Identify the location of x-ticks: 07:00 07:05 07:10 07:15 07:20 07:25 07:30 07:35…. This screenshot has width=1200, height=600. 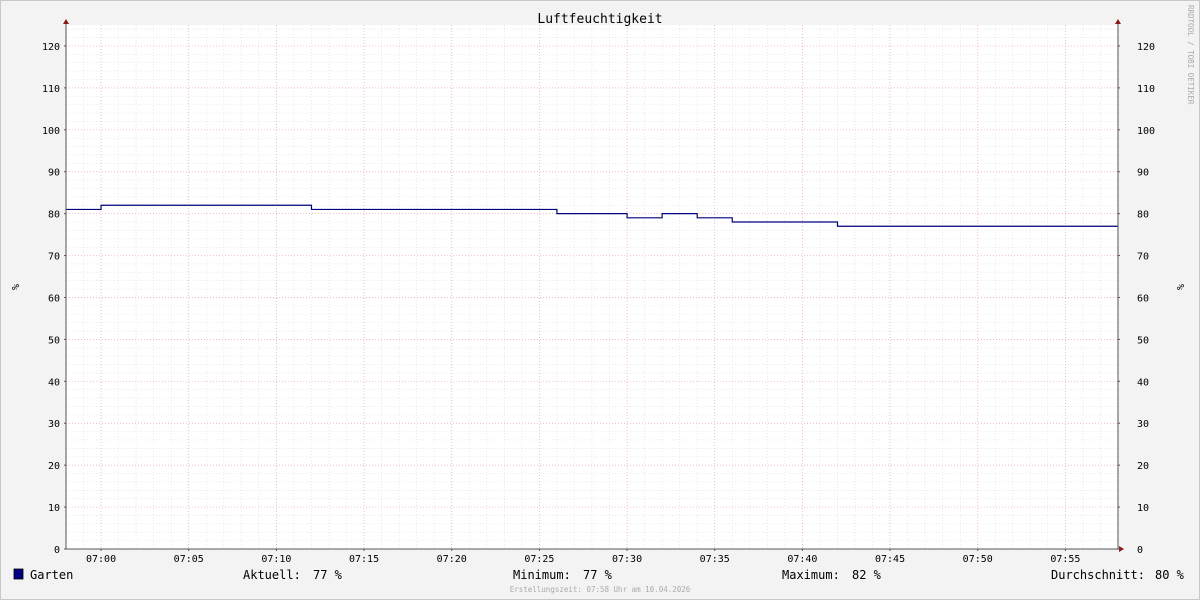
(583, 559).